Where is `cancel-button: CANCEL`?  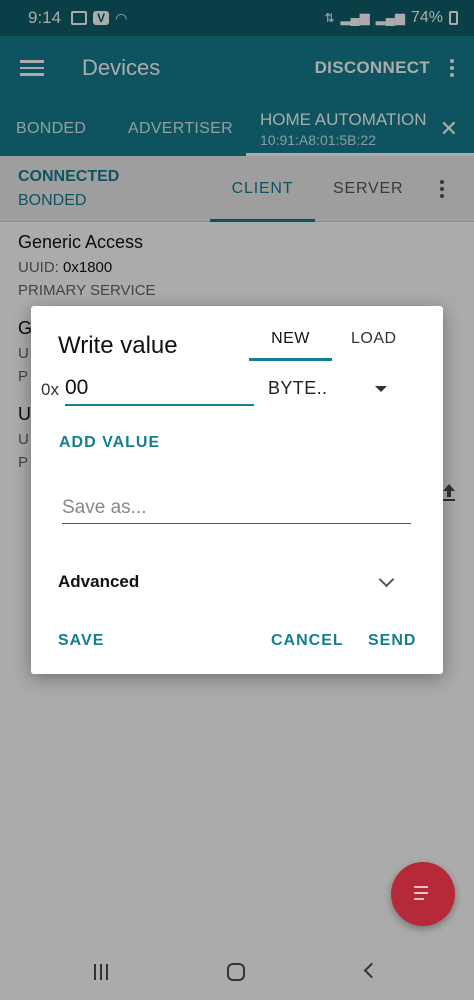 cancel-button: CANCEL is located at coordinates (307, 641).